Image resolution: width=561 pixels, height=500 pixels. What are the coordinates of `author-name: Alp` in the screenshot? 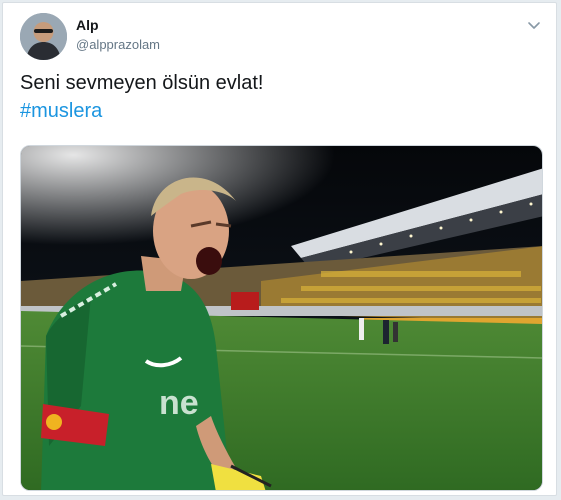 It's located at (87, 25).